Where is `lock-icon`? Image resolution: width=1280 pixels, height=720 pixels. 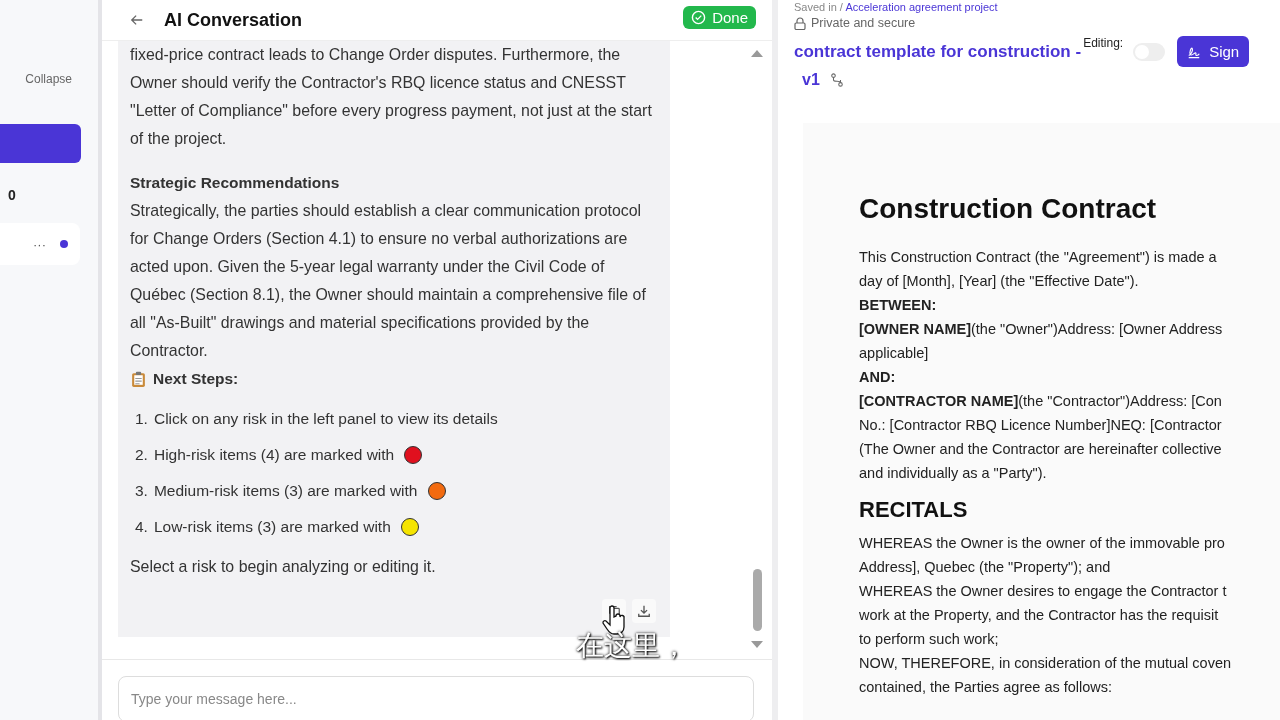 lock-icon is located at coordinates (800, 23).